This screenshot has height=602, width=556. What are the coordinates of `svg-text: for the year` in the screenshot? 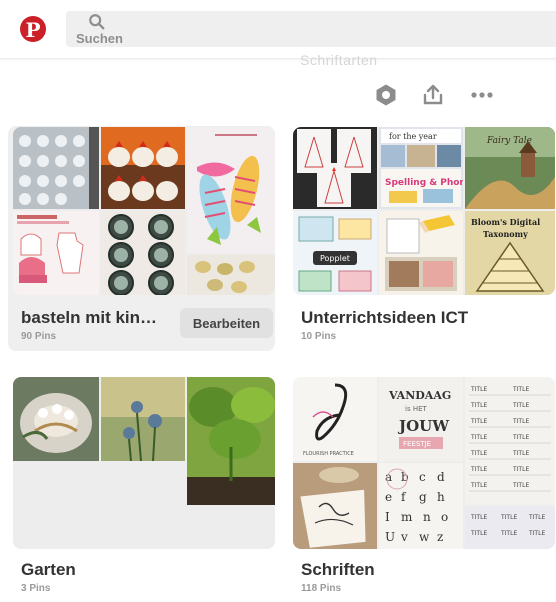 It's located at (413, 136).